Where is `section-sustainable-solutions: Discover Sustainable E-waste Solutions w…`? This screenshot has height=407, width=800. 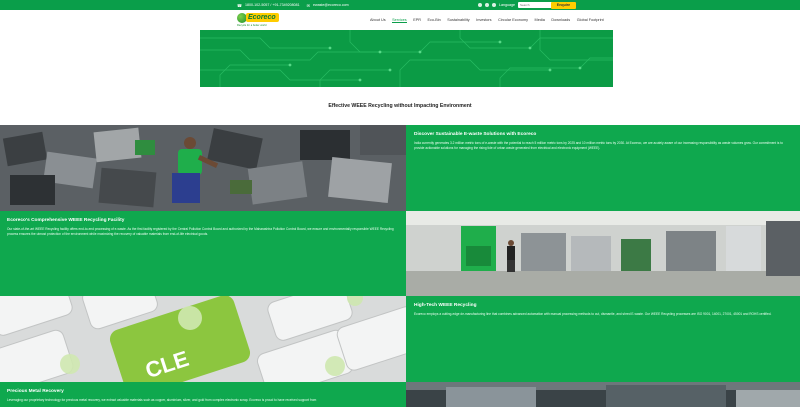 section-sustainable-solutions: Discover Sustainable E-waste Solutions w… is located at coordinates (603, 168).